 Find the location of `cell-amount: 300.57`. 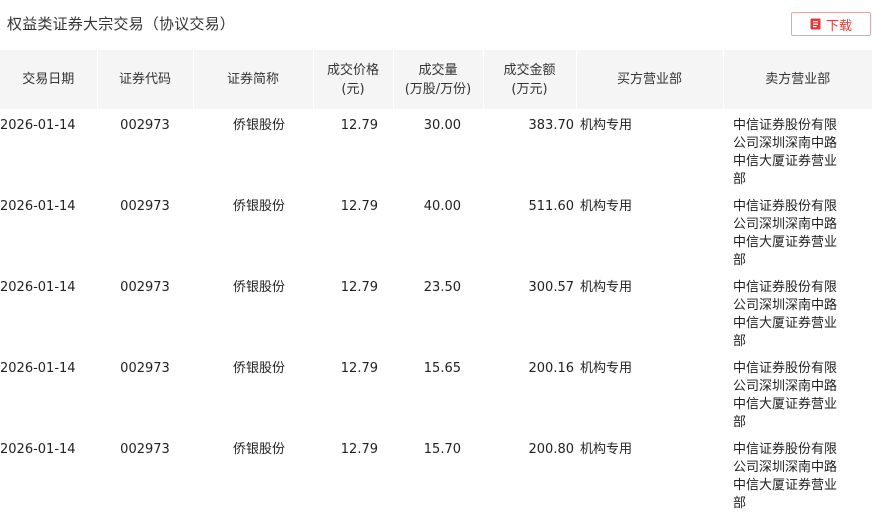

cell-amount: 300.57 is located at coordinates (551, 287).